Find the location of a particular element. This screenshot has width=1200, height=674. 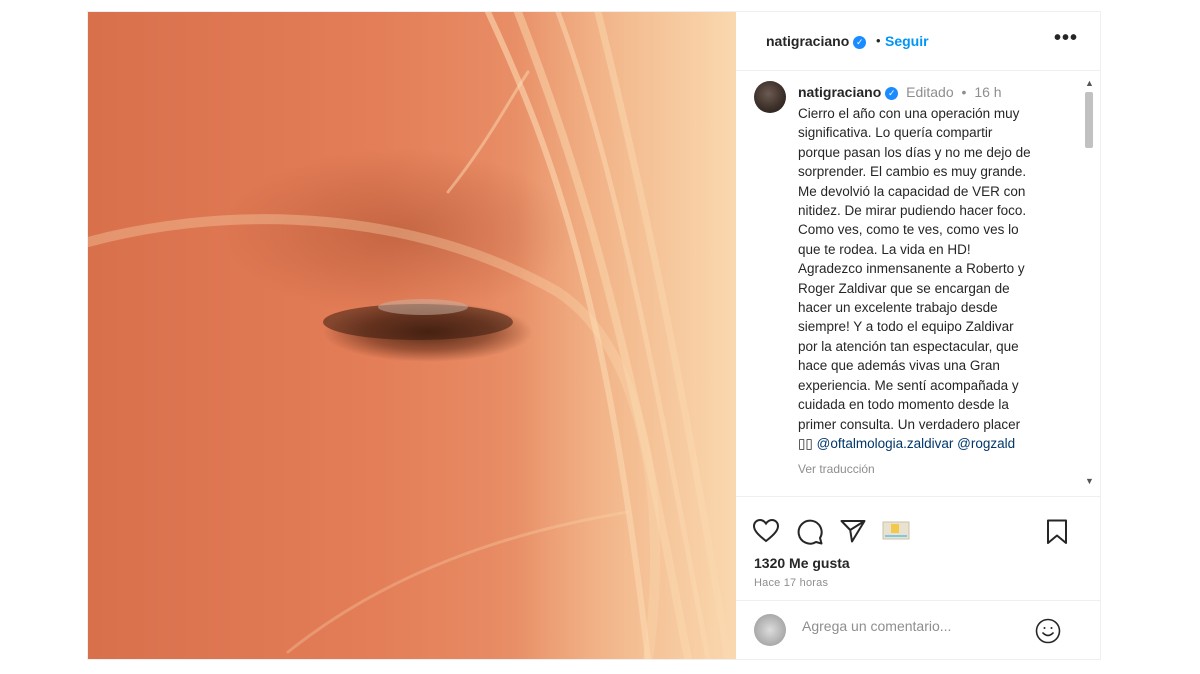

comment-bar is located at coordinates (918, 630).